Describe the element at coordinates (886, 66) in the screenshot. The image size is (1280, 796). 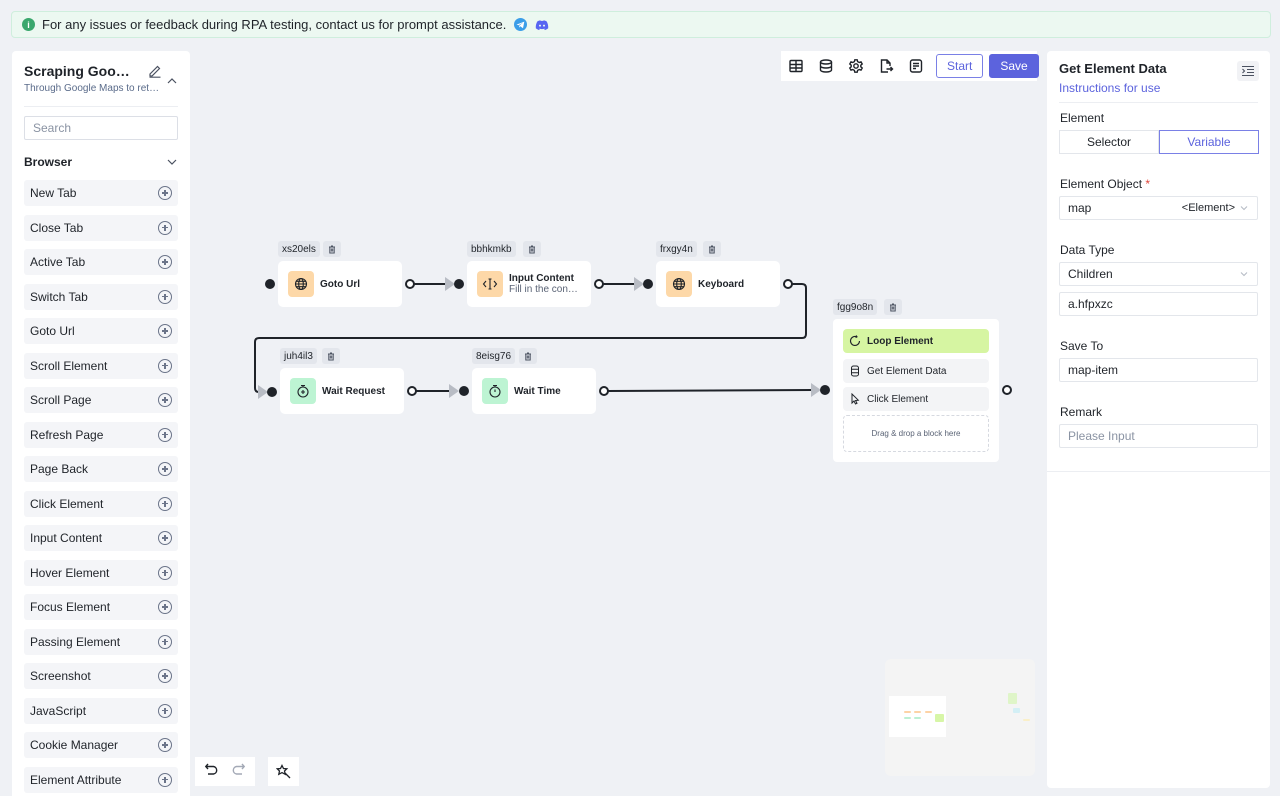
I see `export-icon` at that location.